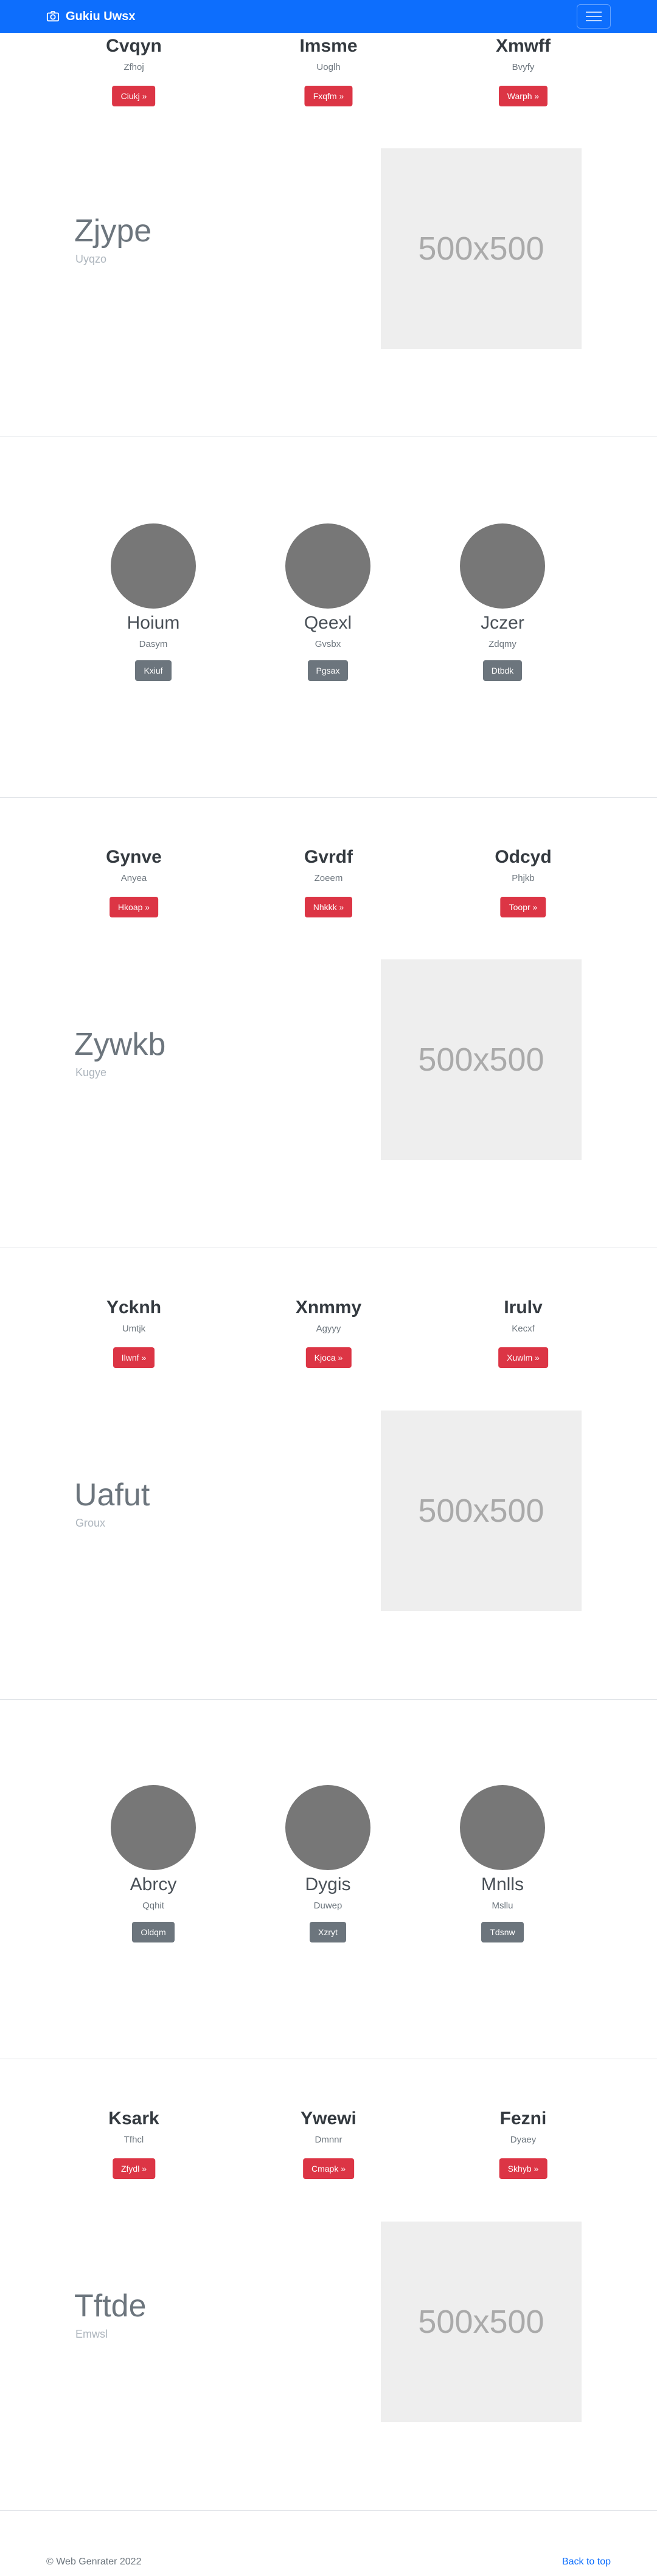 This screenshot has width=657, height=2576. Describe the element at coordinates (153, 1932) in the screenshot. I see `member-button: Oldqm` at that location.